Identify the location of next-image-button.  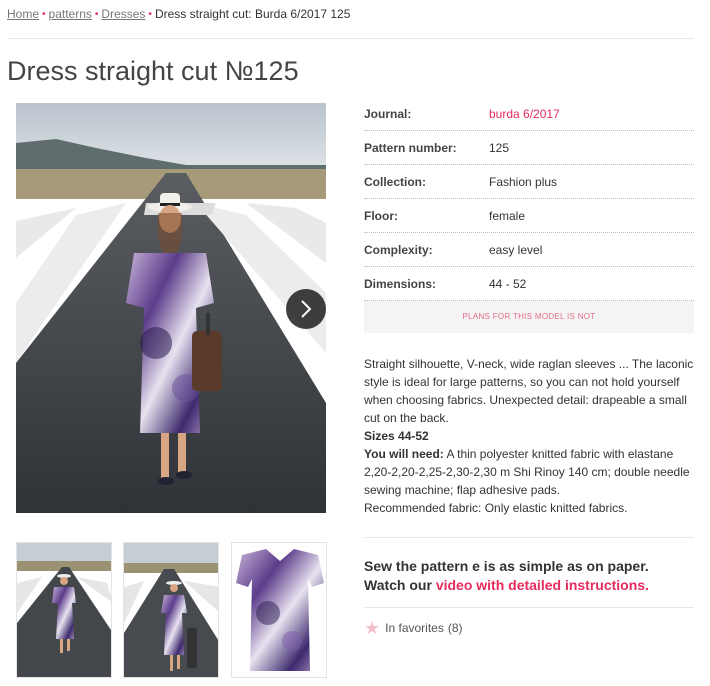
(306, 309).